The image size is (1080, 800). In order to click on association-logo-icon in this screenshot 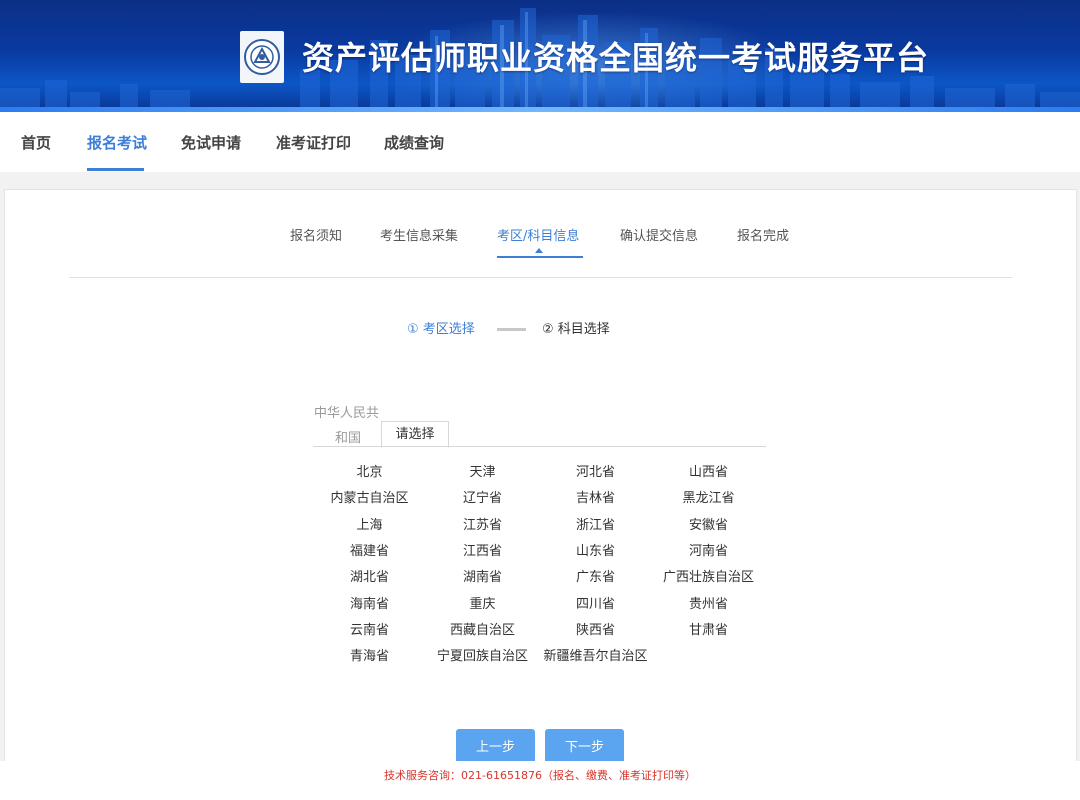, I will do `click(262, 57)`.